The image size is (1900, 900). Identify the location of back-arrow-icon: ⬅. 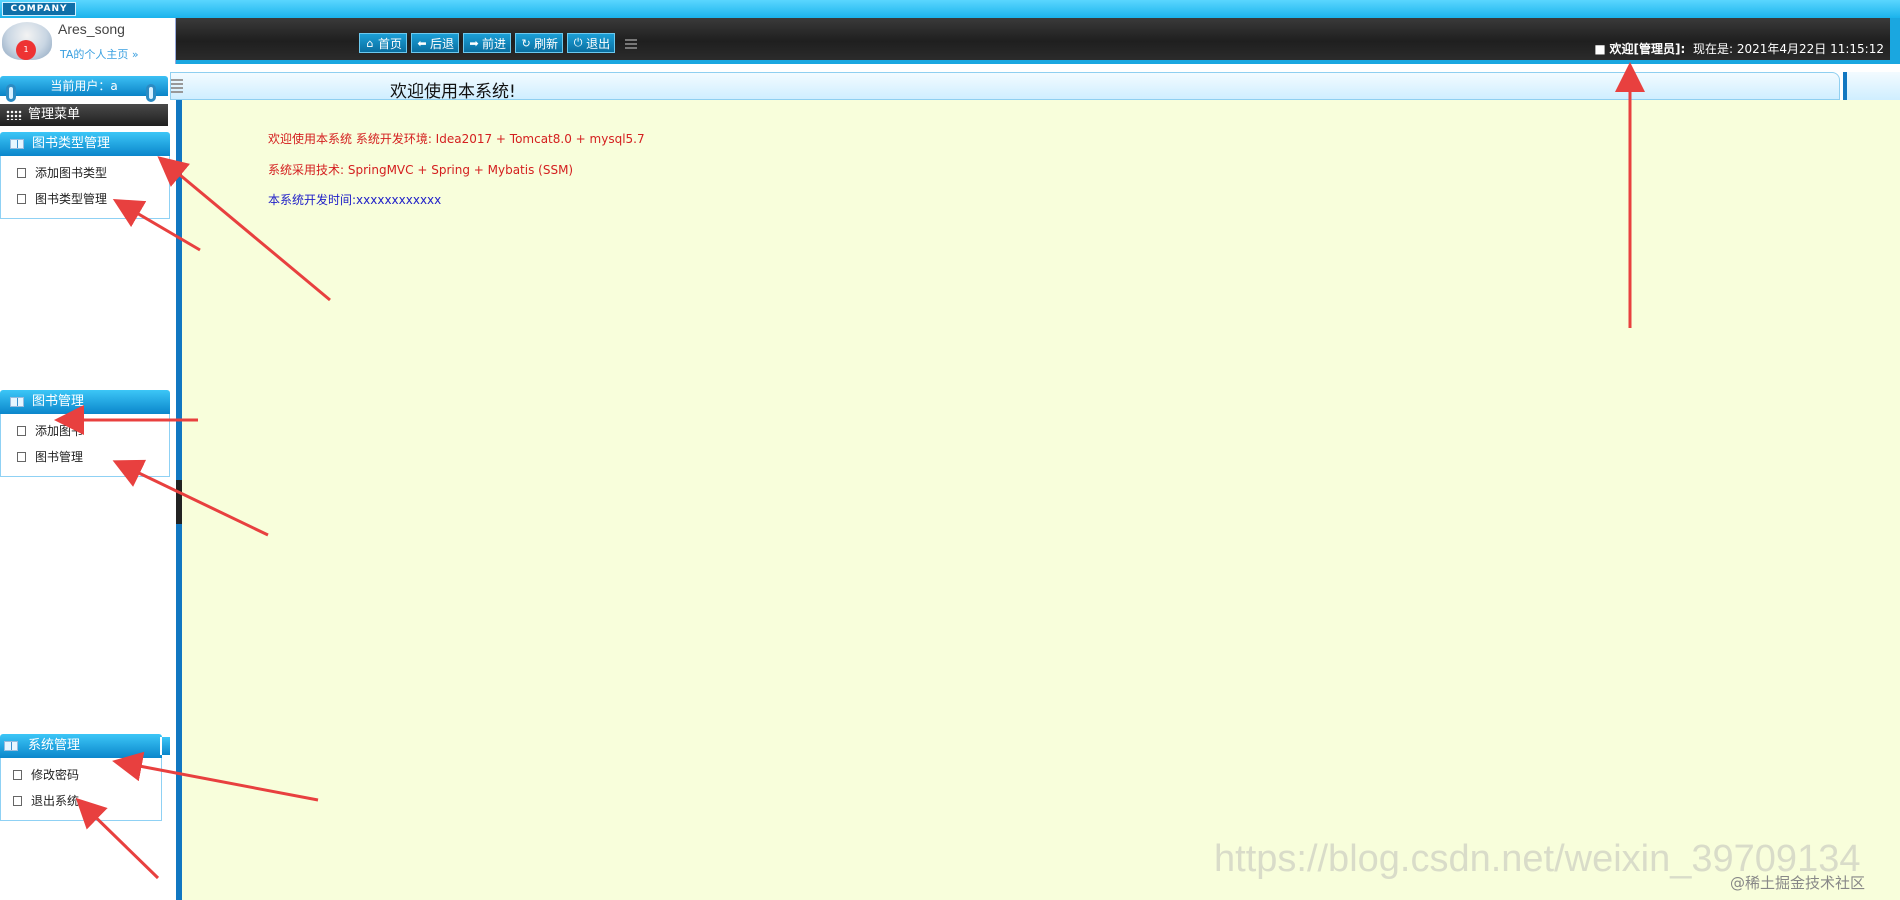
(422, 43).